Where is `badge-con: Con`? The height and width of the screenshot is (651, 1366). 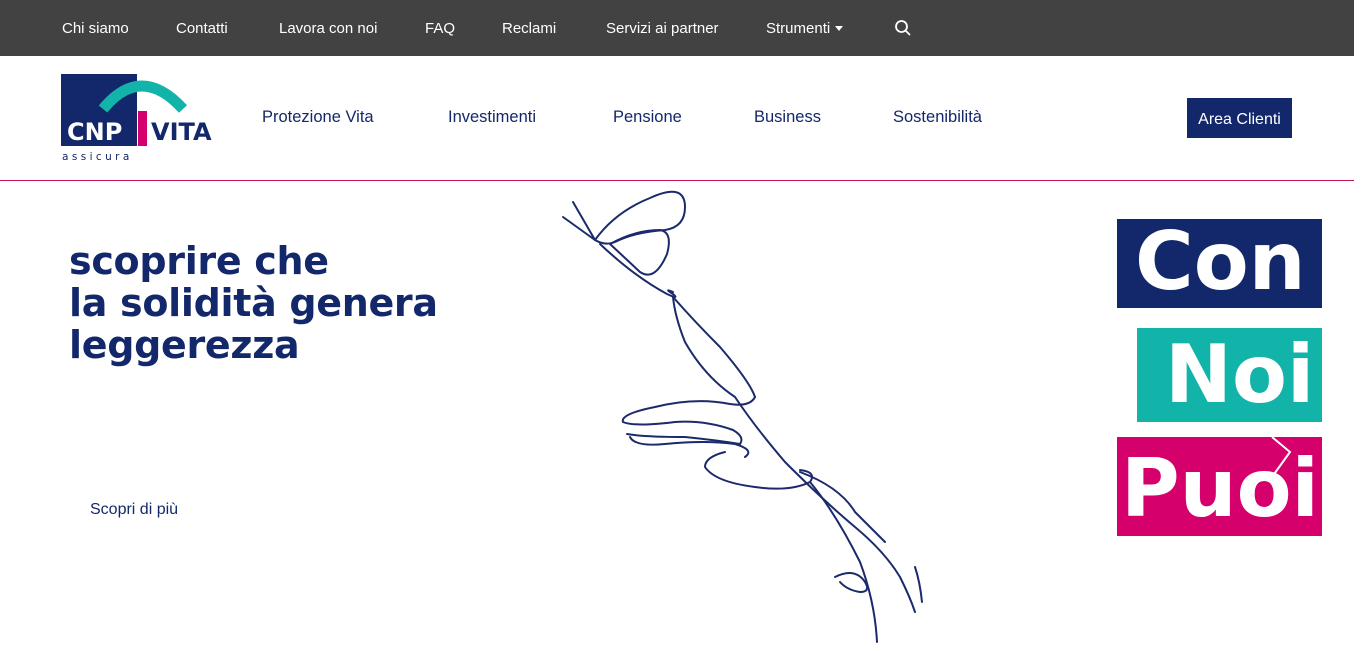 badge-con: Con is located at coordinates (1219, 263).